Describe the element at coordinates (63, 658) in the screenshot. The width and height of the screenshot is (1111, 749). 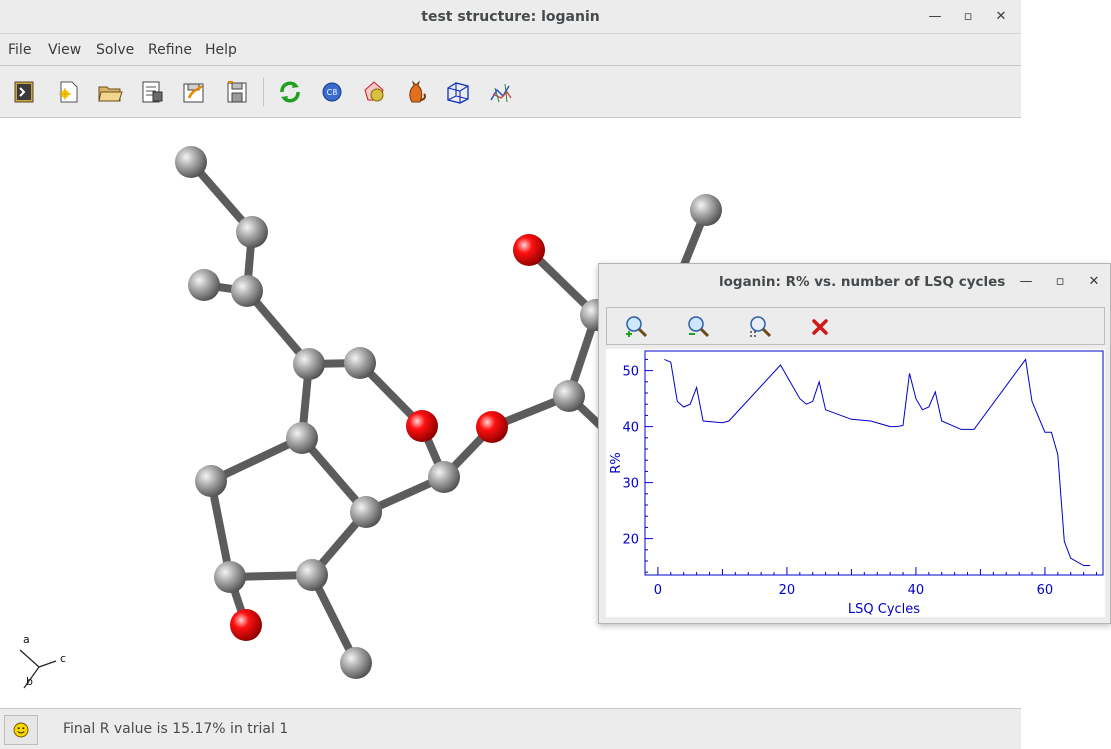
I see `axis-label-c: c` at that location.